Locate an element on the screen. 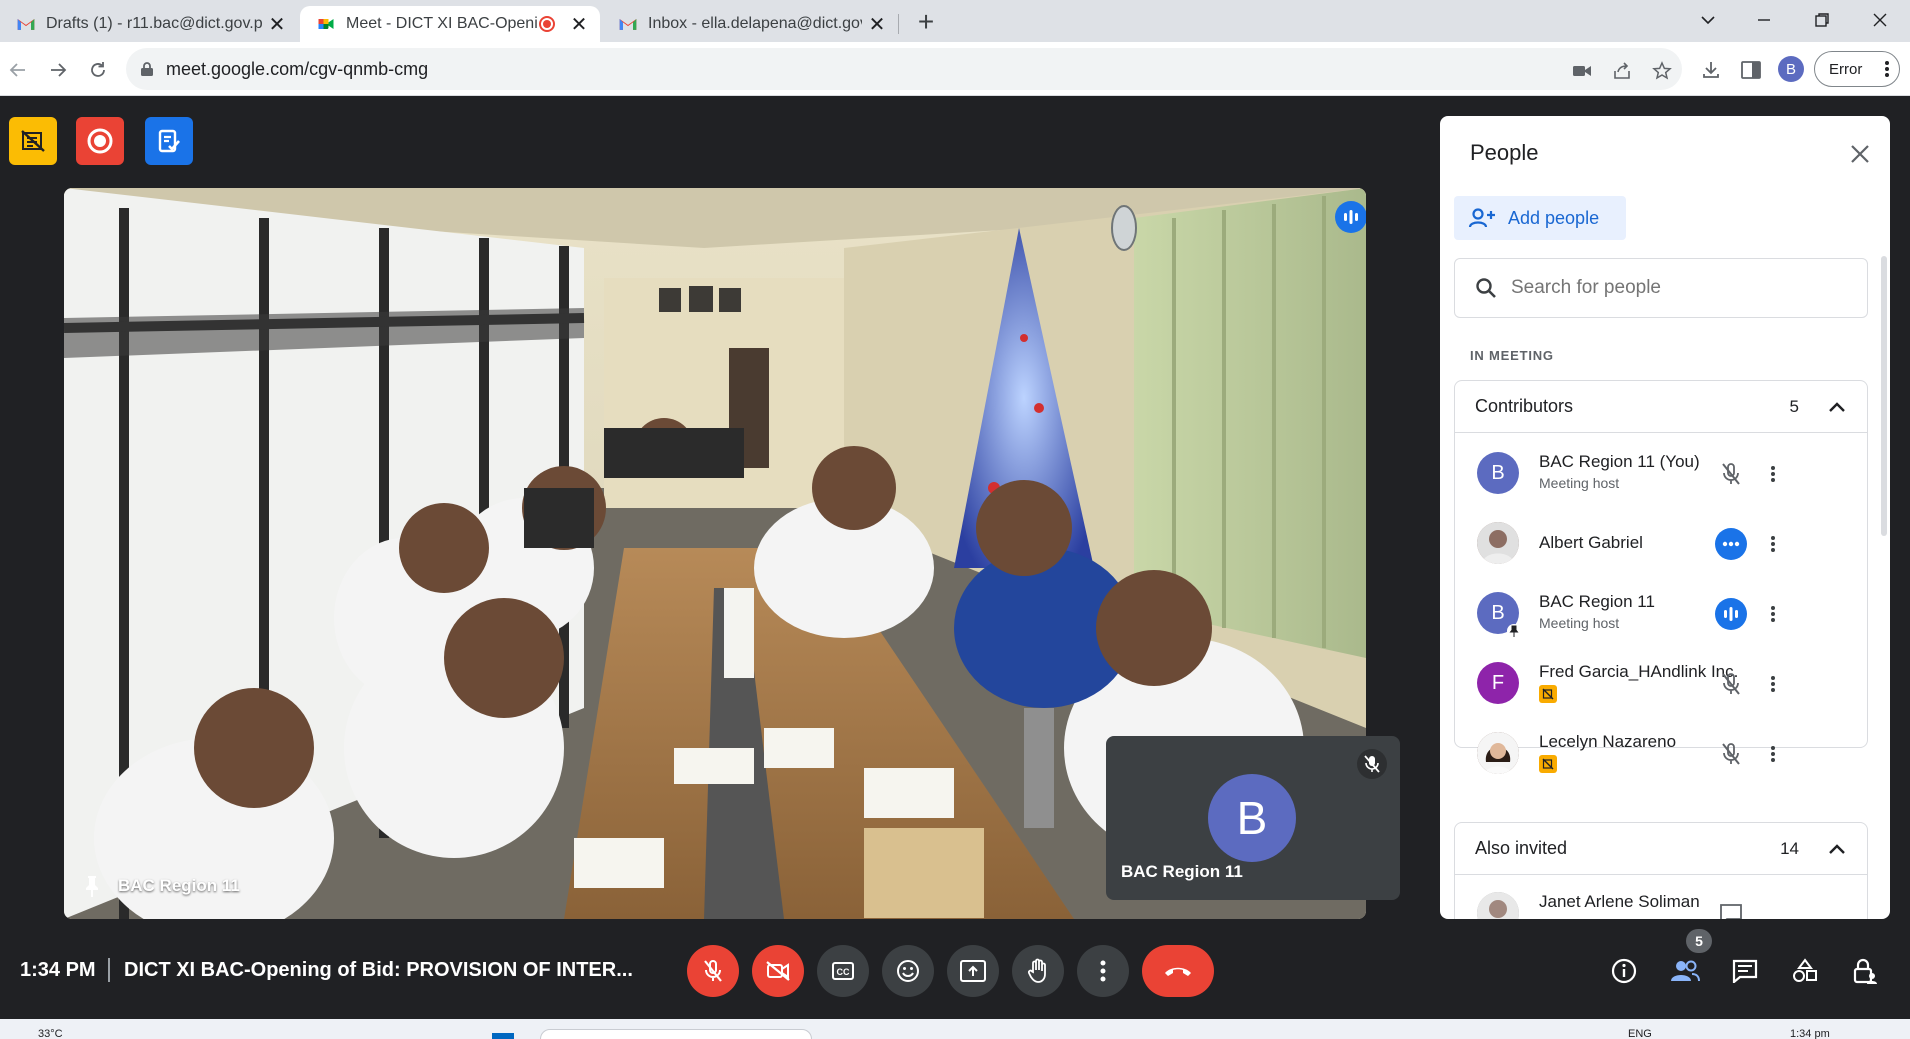 The image size is (1910, 1039). present-button is located at coordinates (973, 971).